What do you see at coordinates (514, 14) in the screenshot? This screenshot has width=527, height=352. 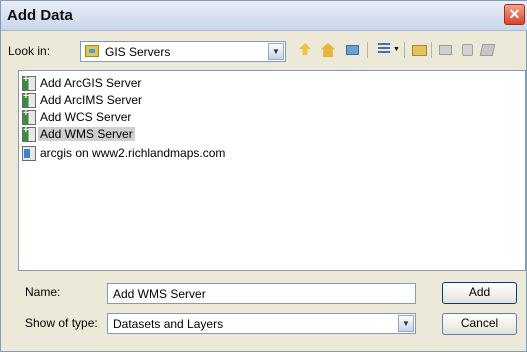 I see `close-button: ✕` at bounding box center [514, 14].